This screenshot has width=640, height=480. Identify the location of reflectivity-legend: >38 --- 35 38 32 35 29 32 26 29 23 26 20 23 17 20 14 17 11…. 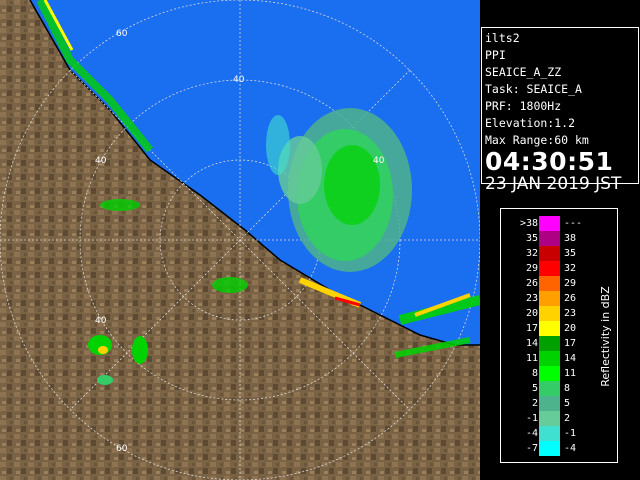
(559, 335).